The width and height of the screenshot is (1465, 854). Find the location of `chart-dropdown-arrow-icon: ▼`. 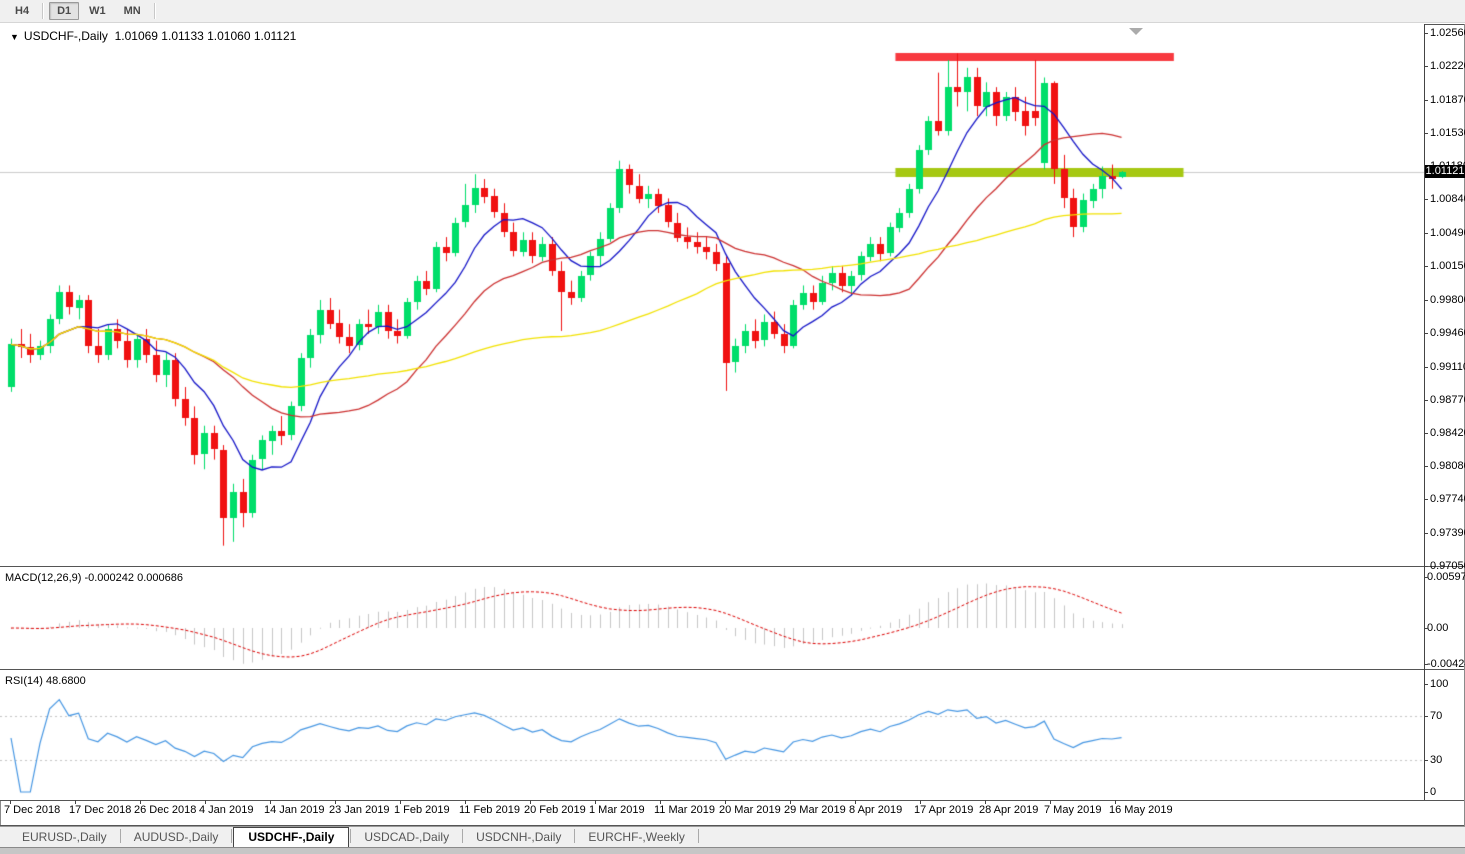

chart-dropdown-arrow-icon: ▼ is located at coordinates (14, 37).